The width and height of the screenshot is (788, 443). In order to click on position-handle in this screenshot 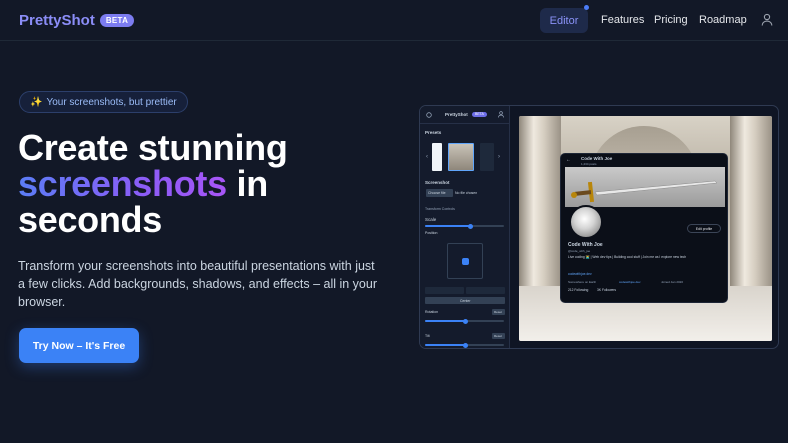, I will do `click(465, 261)`.